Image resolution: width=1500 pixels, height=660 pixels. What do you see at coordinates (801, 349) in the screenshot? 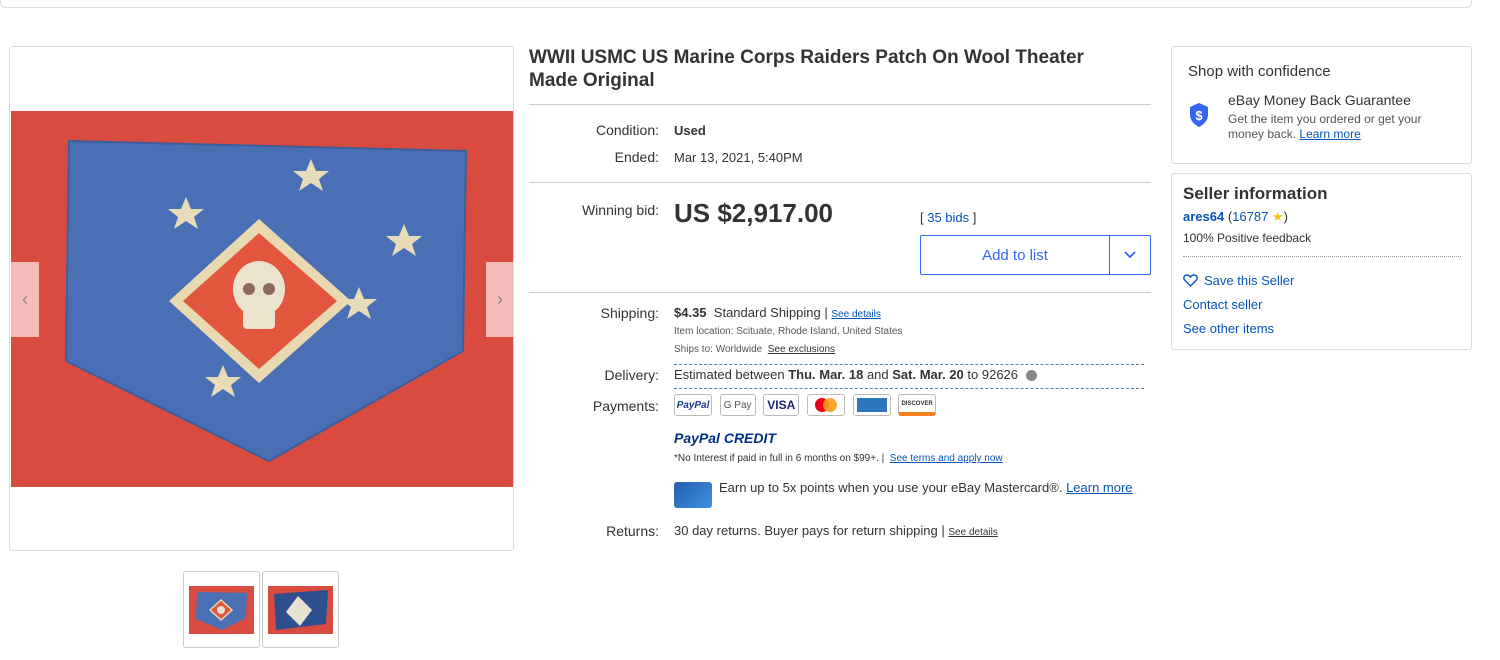
I see `see-exclusions-link: See exclusions` at bounding box center [801, 349].